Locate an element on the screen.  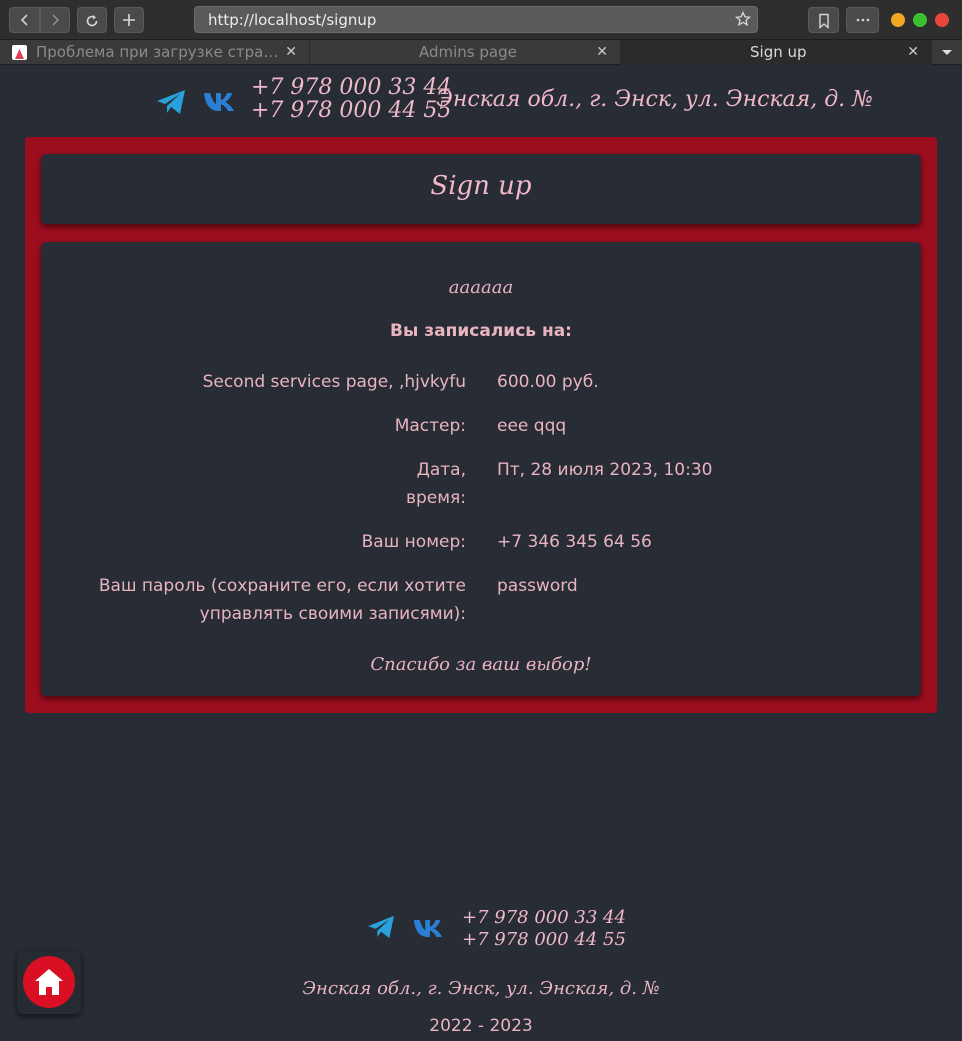
new-tab-button is located at coordinates (129, 20).